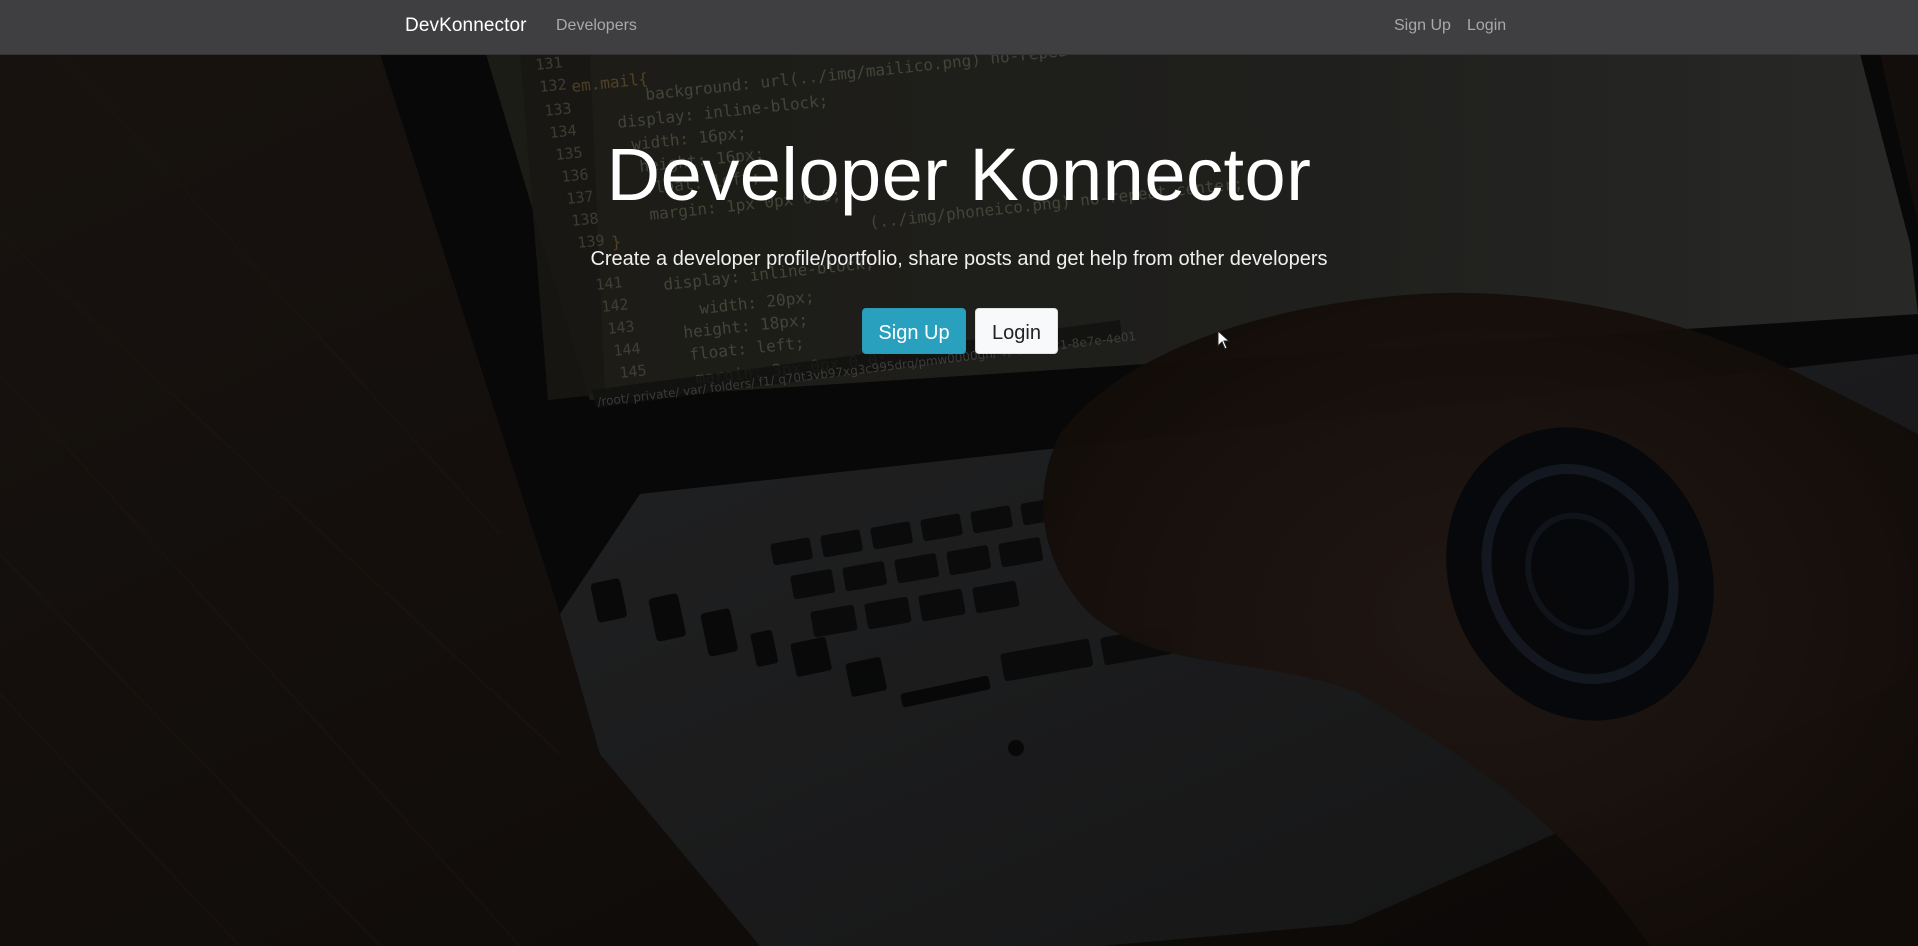 The image size is (1918, 946). What do you see at coordinates (959, 174) in the screenshot?
I see `hero-title: Developer Konnector` at bounding box center [959, 174].